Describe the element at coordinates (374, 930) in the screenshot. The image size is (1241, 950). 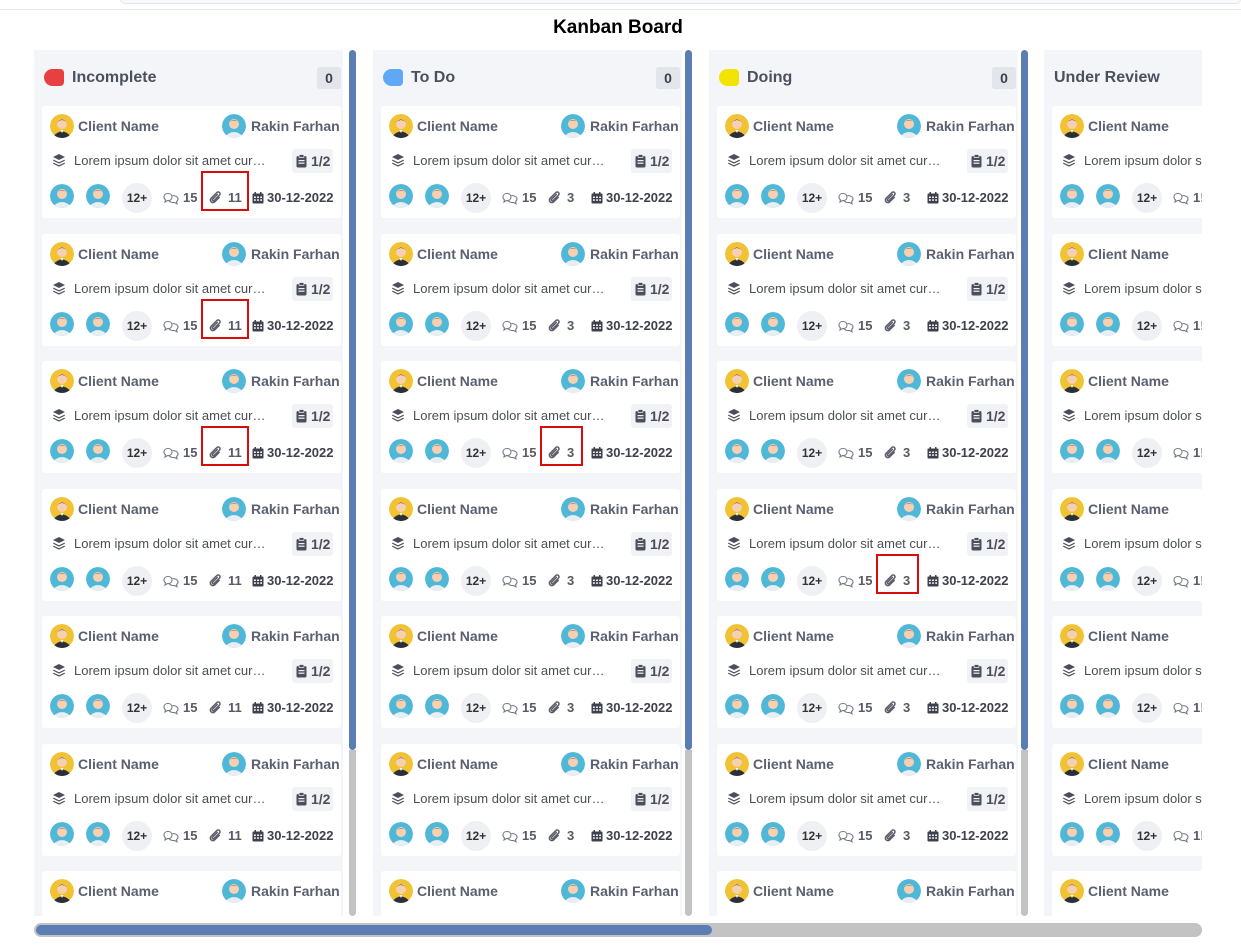
I see `horizontal-scrollbar-thumb` at that location.